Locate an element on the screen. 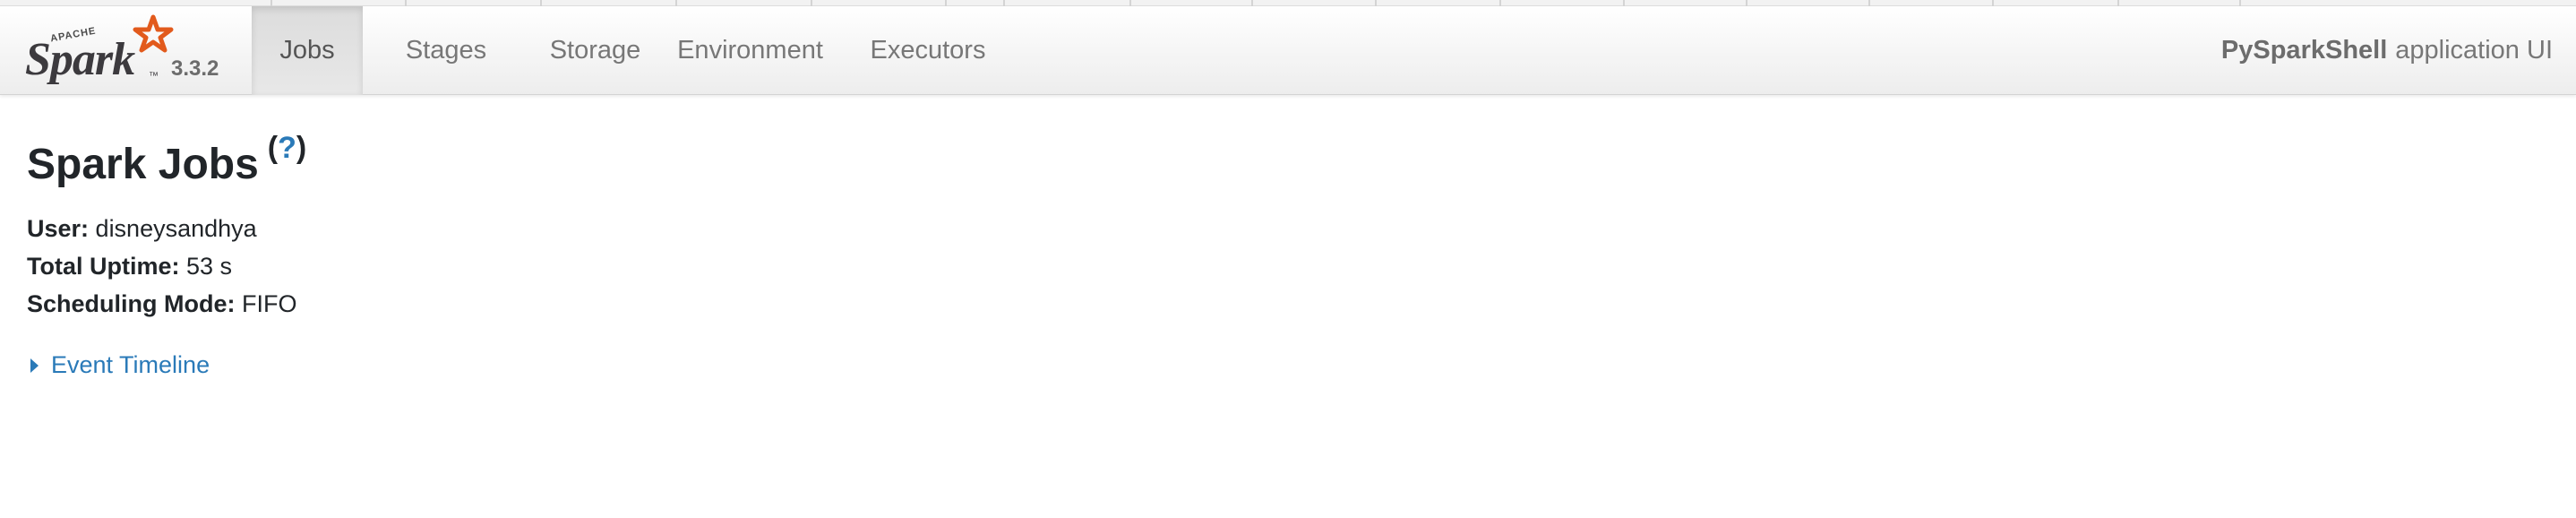 This screenshot has height=518, width=2576. summary-scheduling-mode: Scheduling Mode: FIFO is located at coordinates (166, 304).